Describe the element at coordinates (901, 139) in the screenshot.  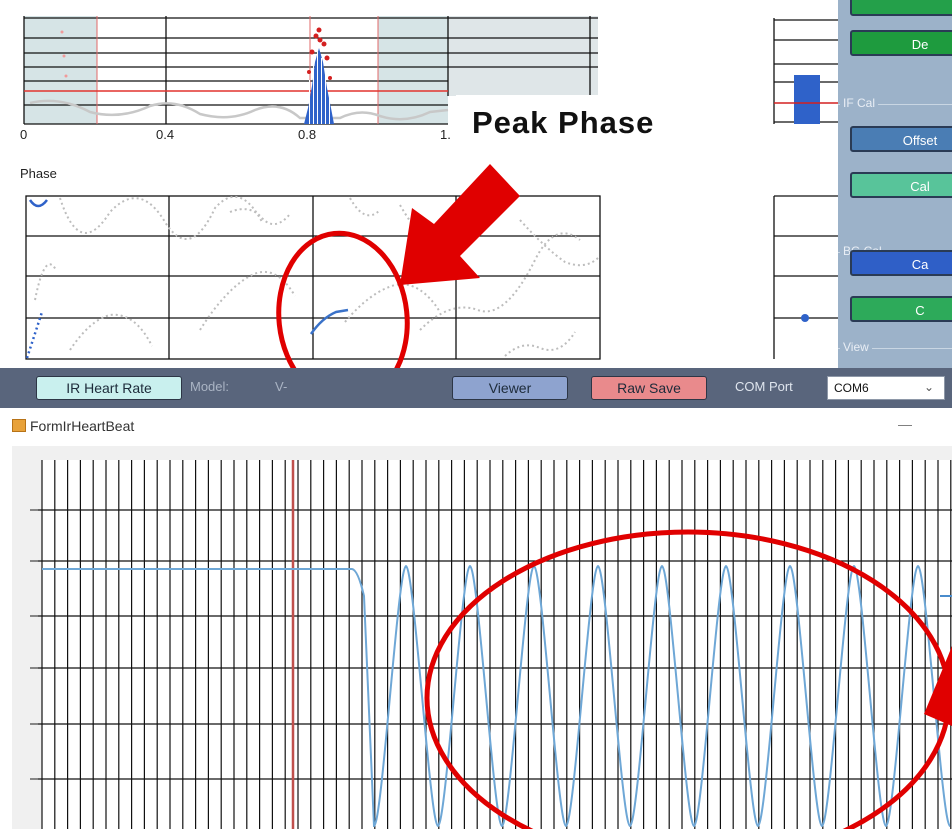
I see `offset-button: Offset` at that location.